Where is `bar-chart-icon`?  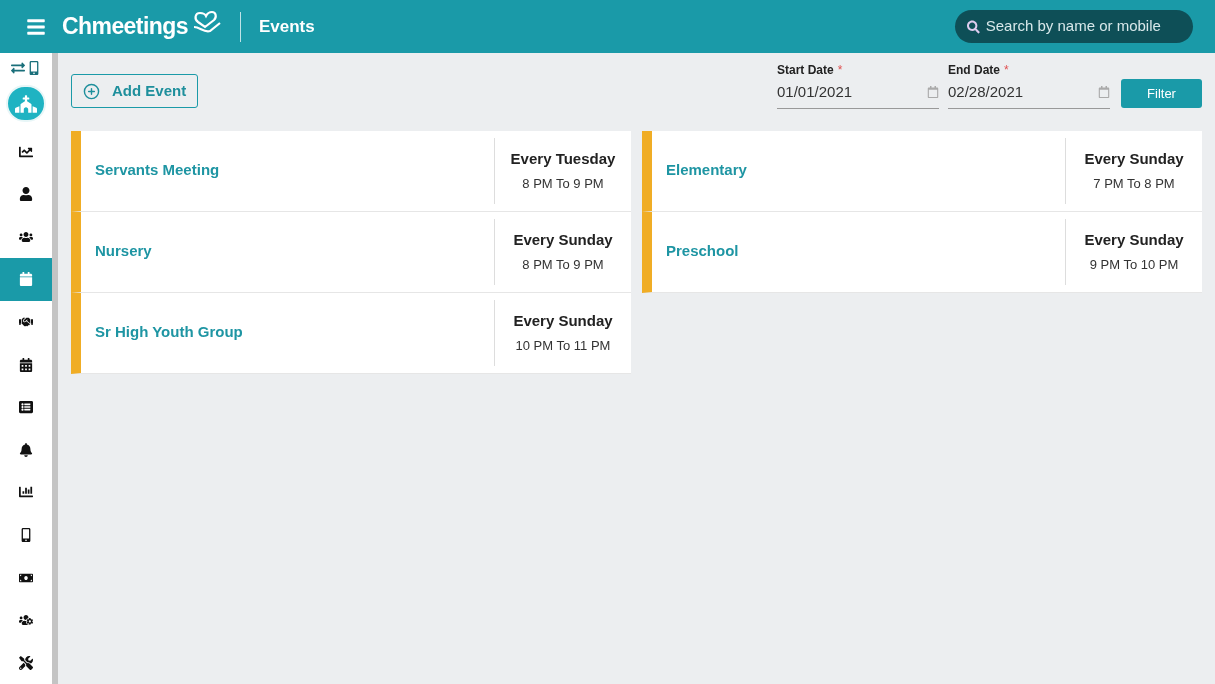 bar-chart-icon is located at coordinates (26, 492).